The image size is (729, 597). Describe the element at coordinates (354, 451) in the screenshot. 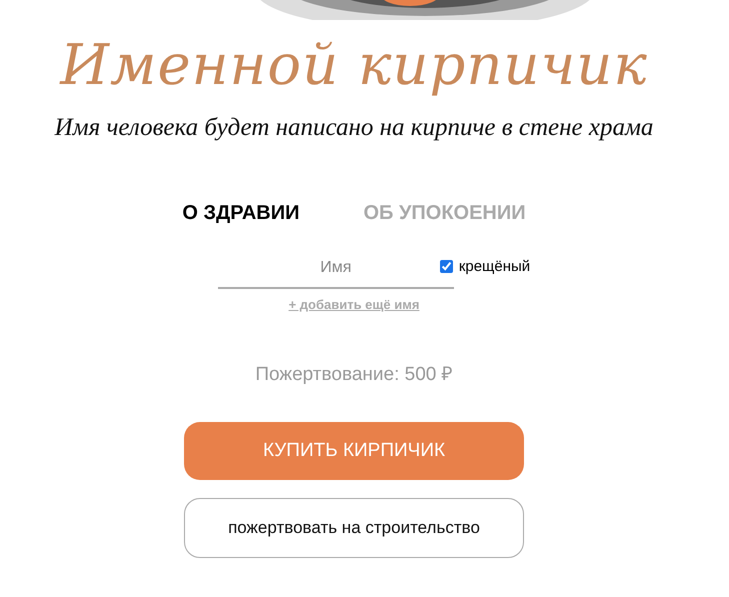

I see `buy-button: КУПИТЬ КИРПИЧИК` at that location.